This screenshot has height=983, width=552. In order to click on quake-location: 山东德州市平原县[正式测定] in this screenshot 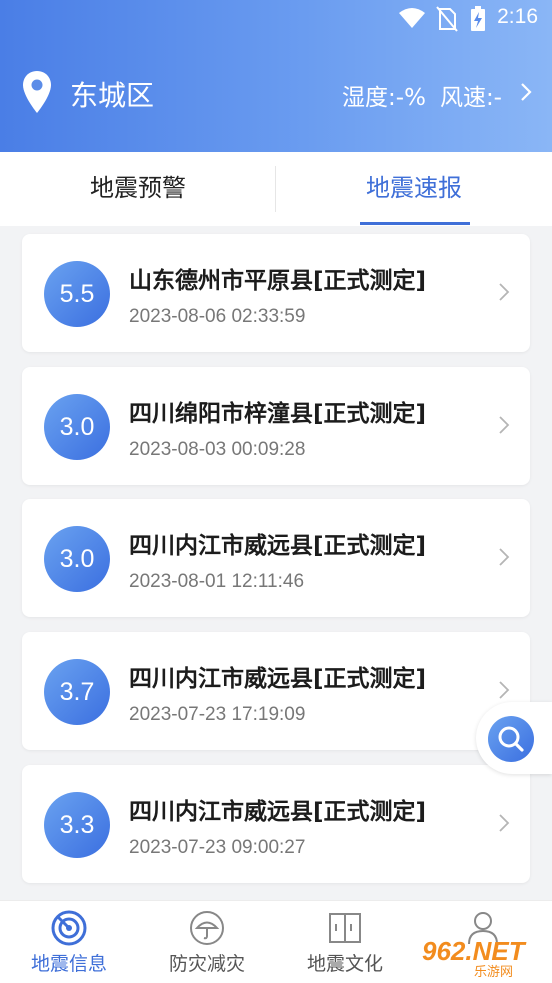, I will do `click(278, 281)`.